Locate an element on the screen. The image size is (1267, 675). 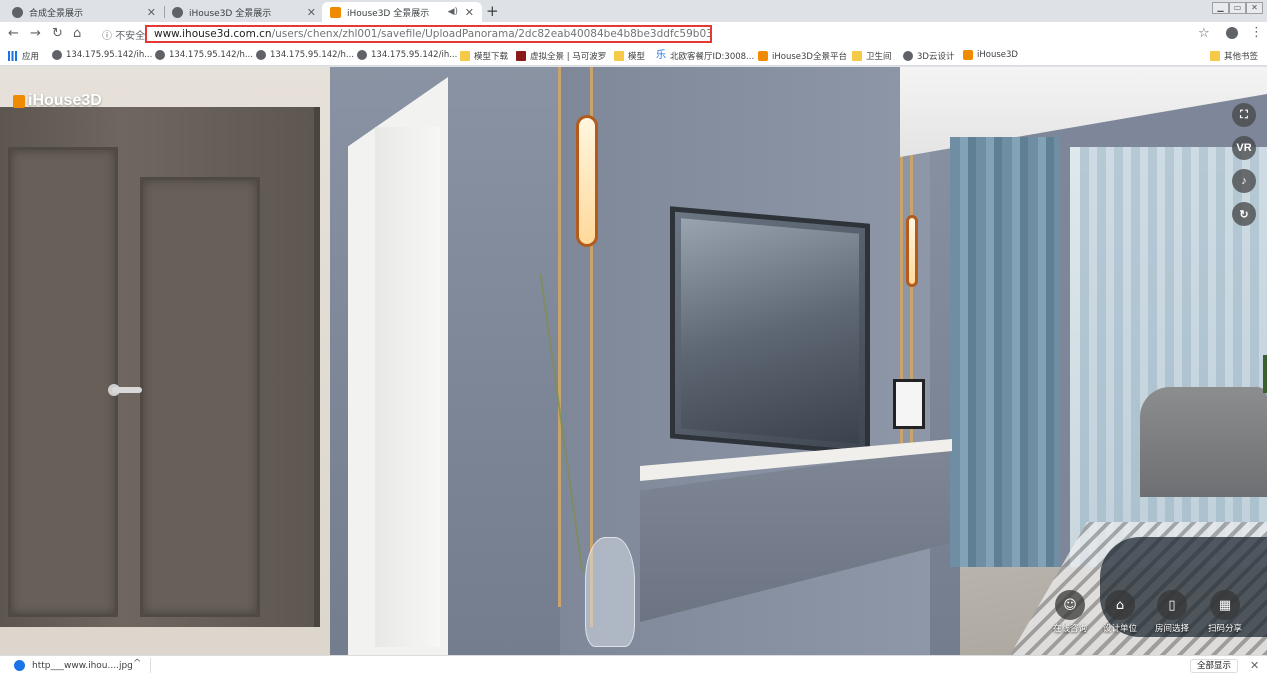
button-label: 设计单位 is located at coordinates (1119, 629).